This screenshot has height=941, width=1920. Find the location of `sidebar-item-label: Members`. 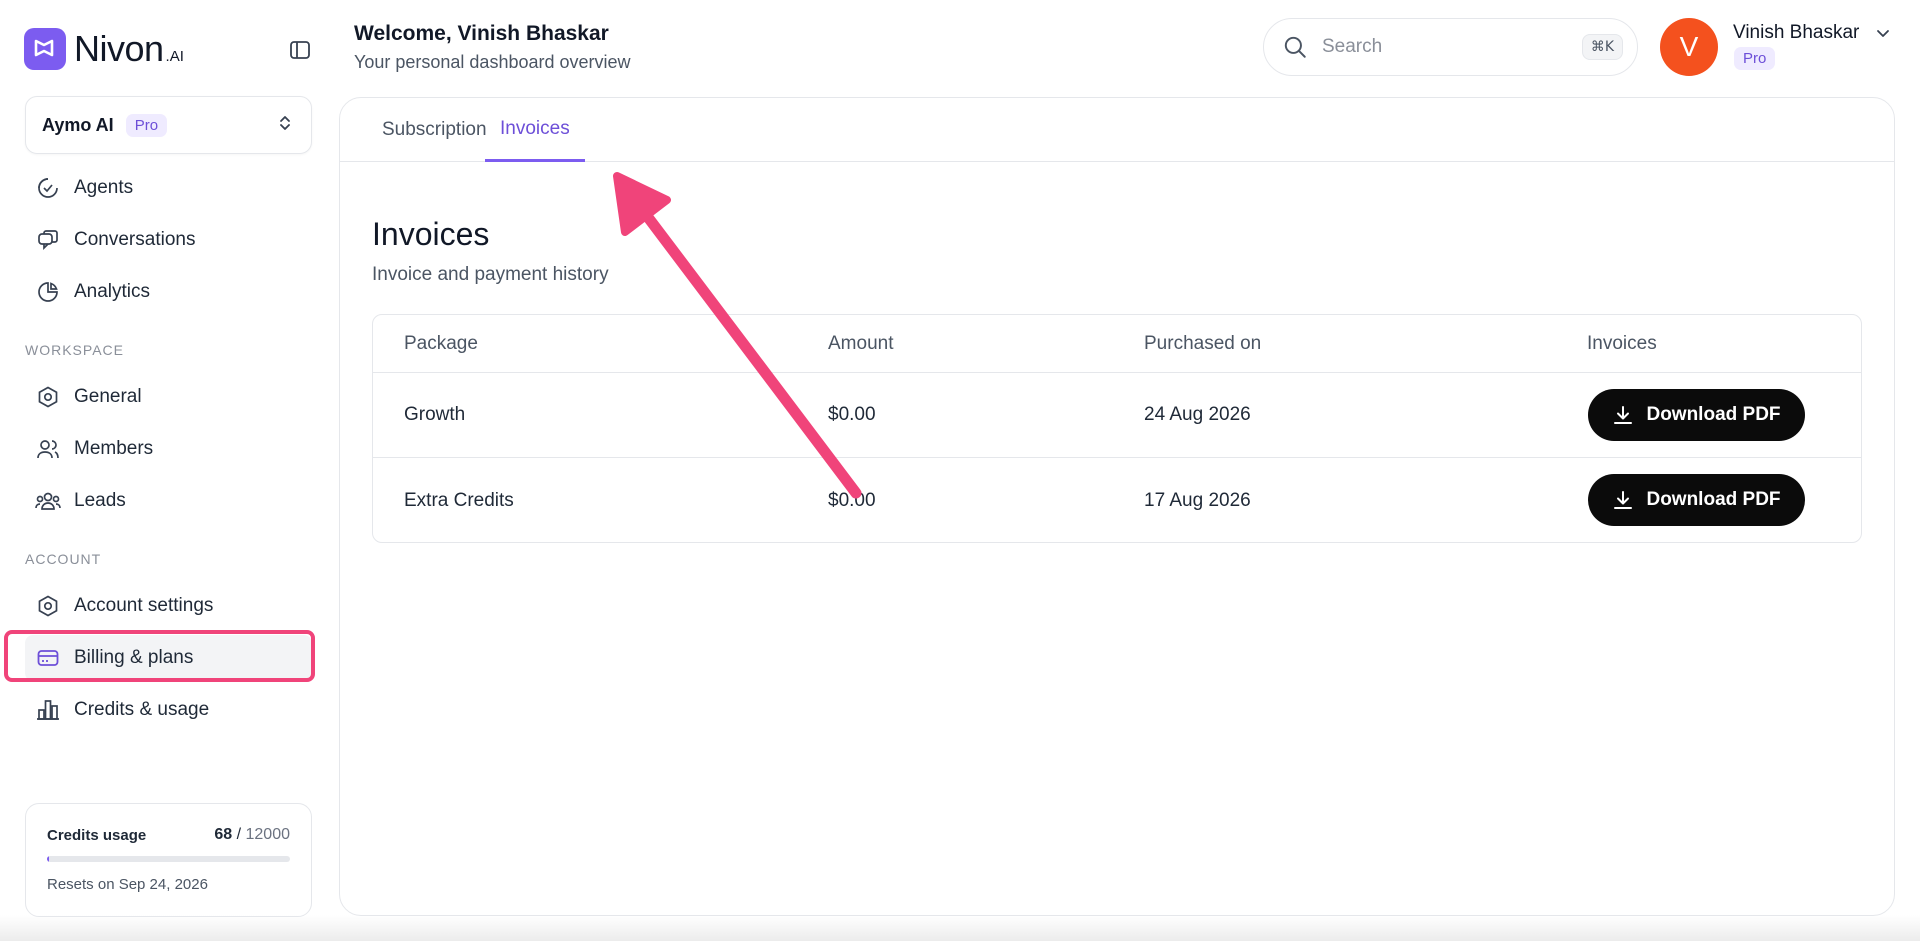

sidebar-item-label: Members is located at coordinates (114, 448).